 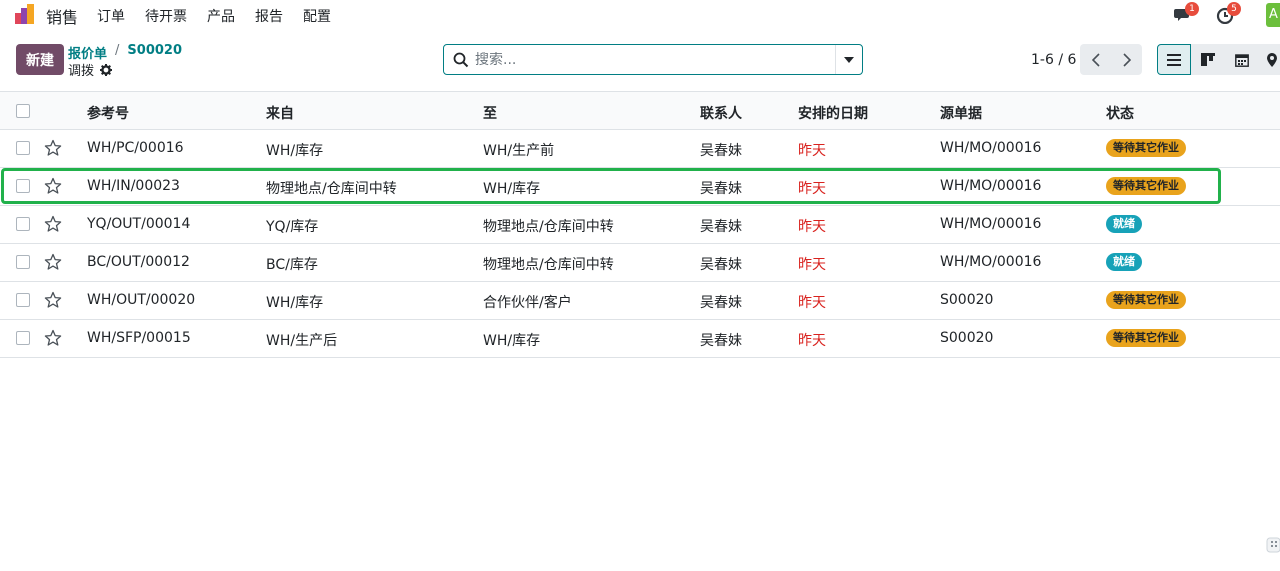 I want to click on activity-badge: 5, so click(x=1234, y=9).